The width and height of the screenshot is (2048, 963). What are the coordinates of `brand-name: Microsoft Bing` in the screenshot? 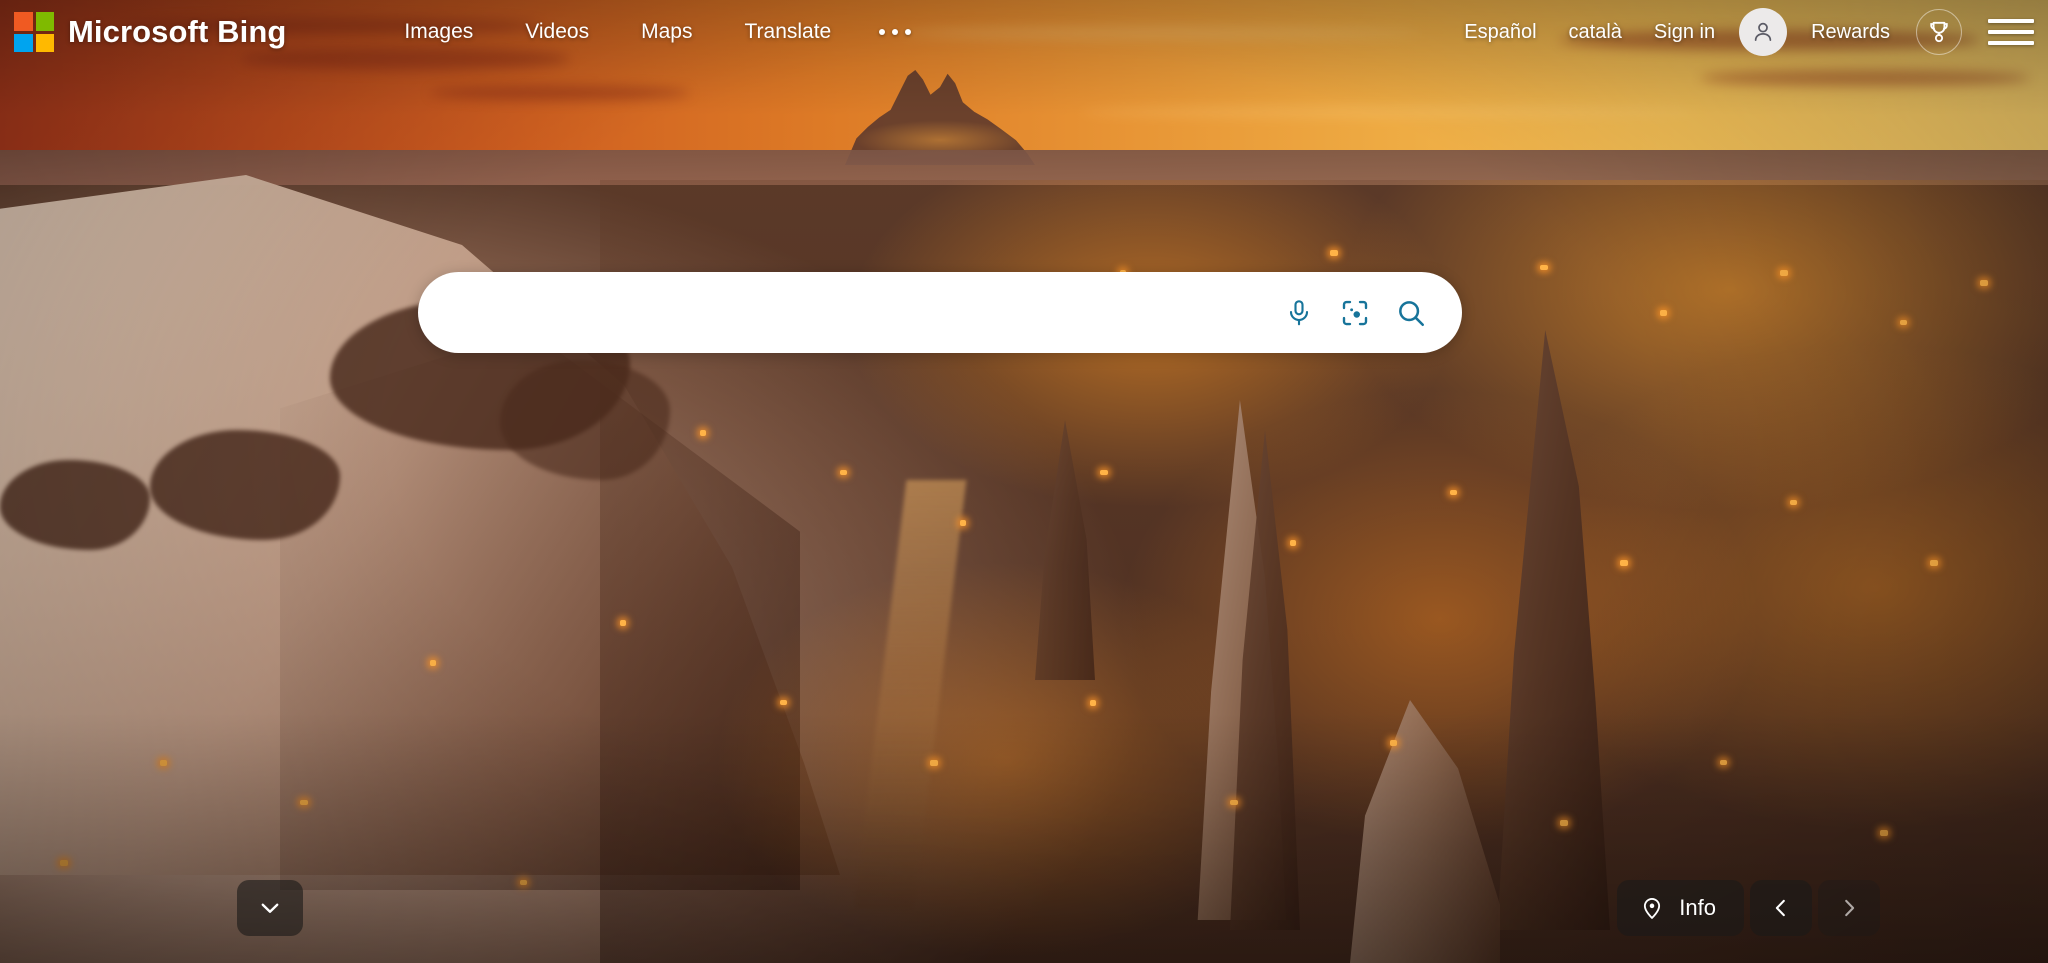 It's located at (177, 31).